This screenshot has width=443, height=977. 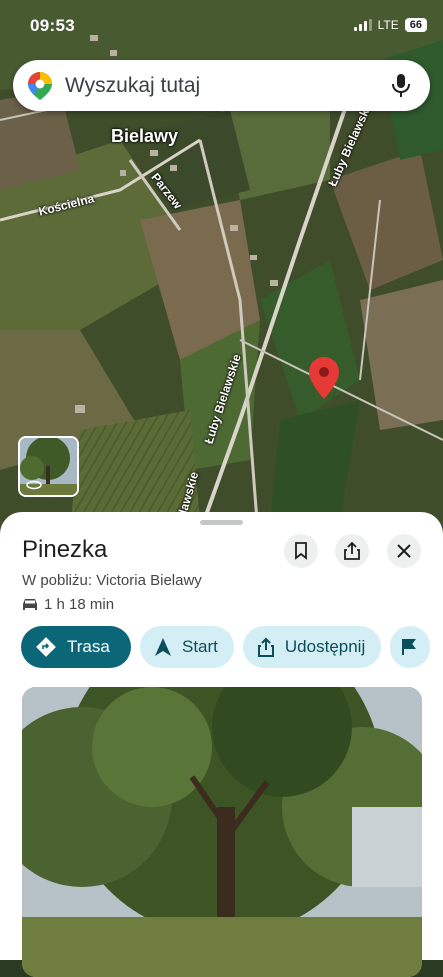 I want to click on navigation-arrow-icon, so click(x=163, y=647).